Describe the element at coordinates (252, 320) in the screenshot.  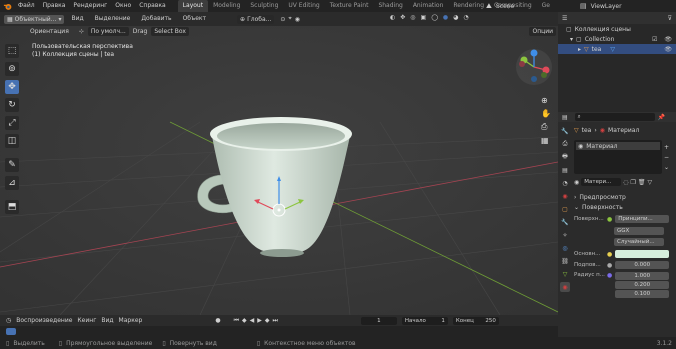
I see `play-reverse-icon: ◀` at that location.